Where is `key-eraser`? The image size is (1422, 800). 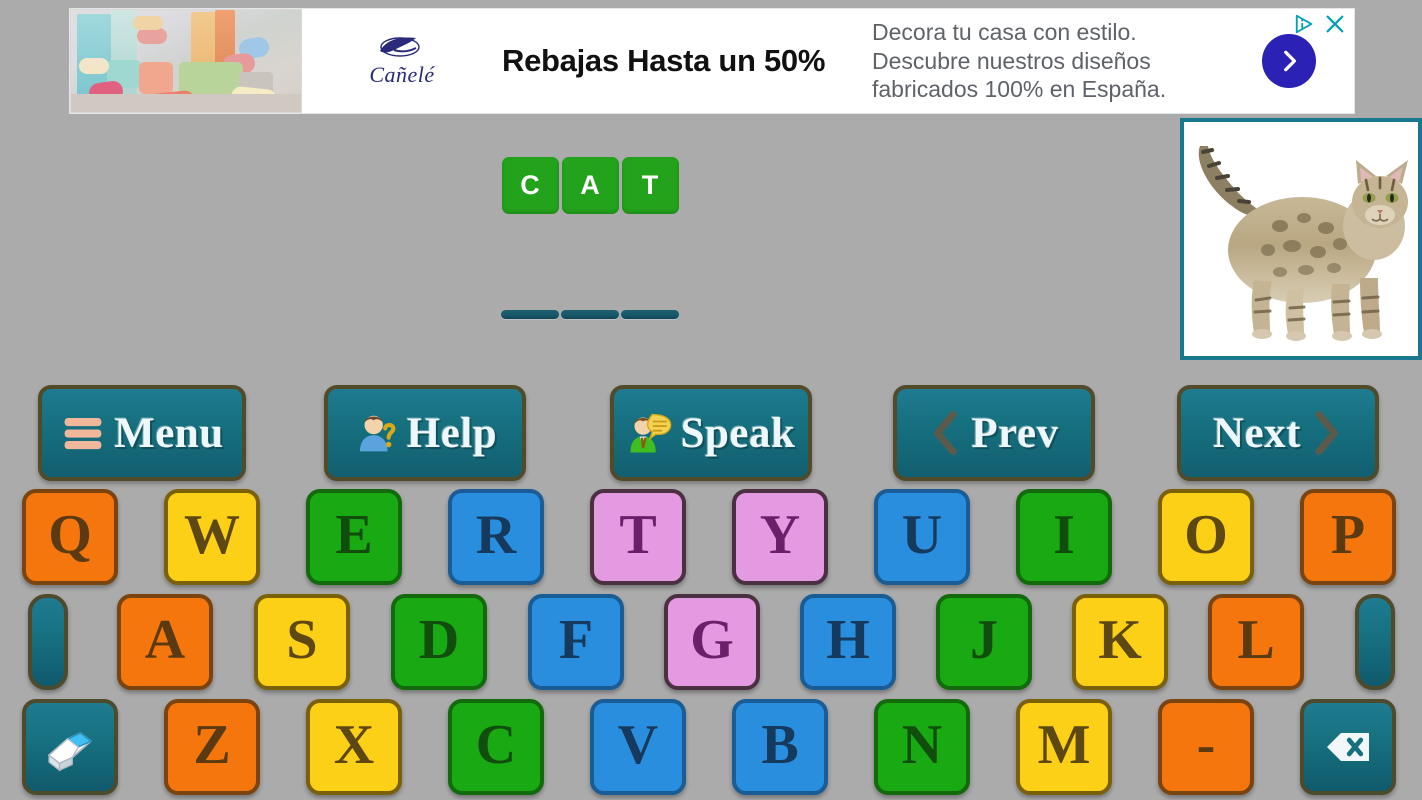 key-eraser is located at coordinates (70, 747).